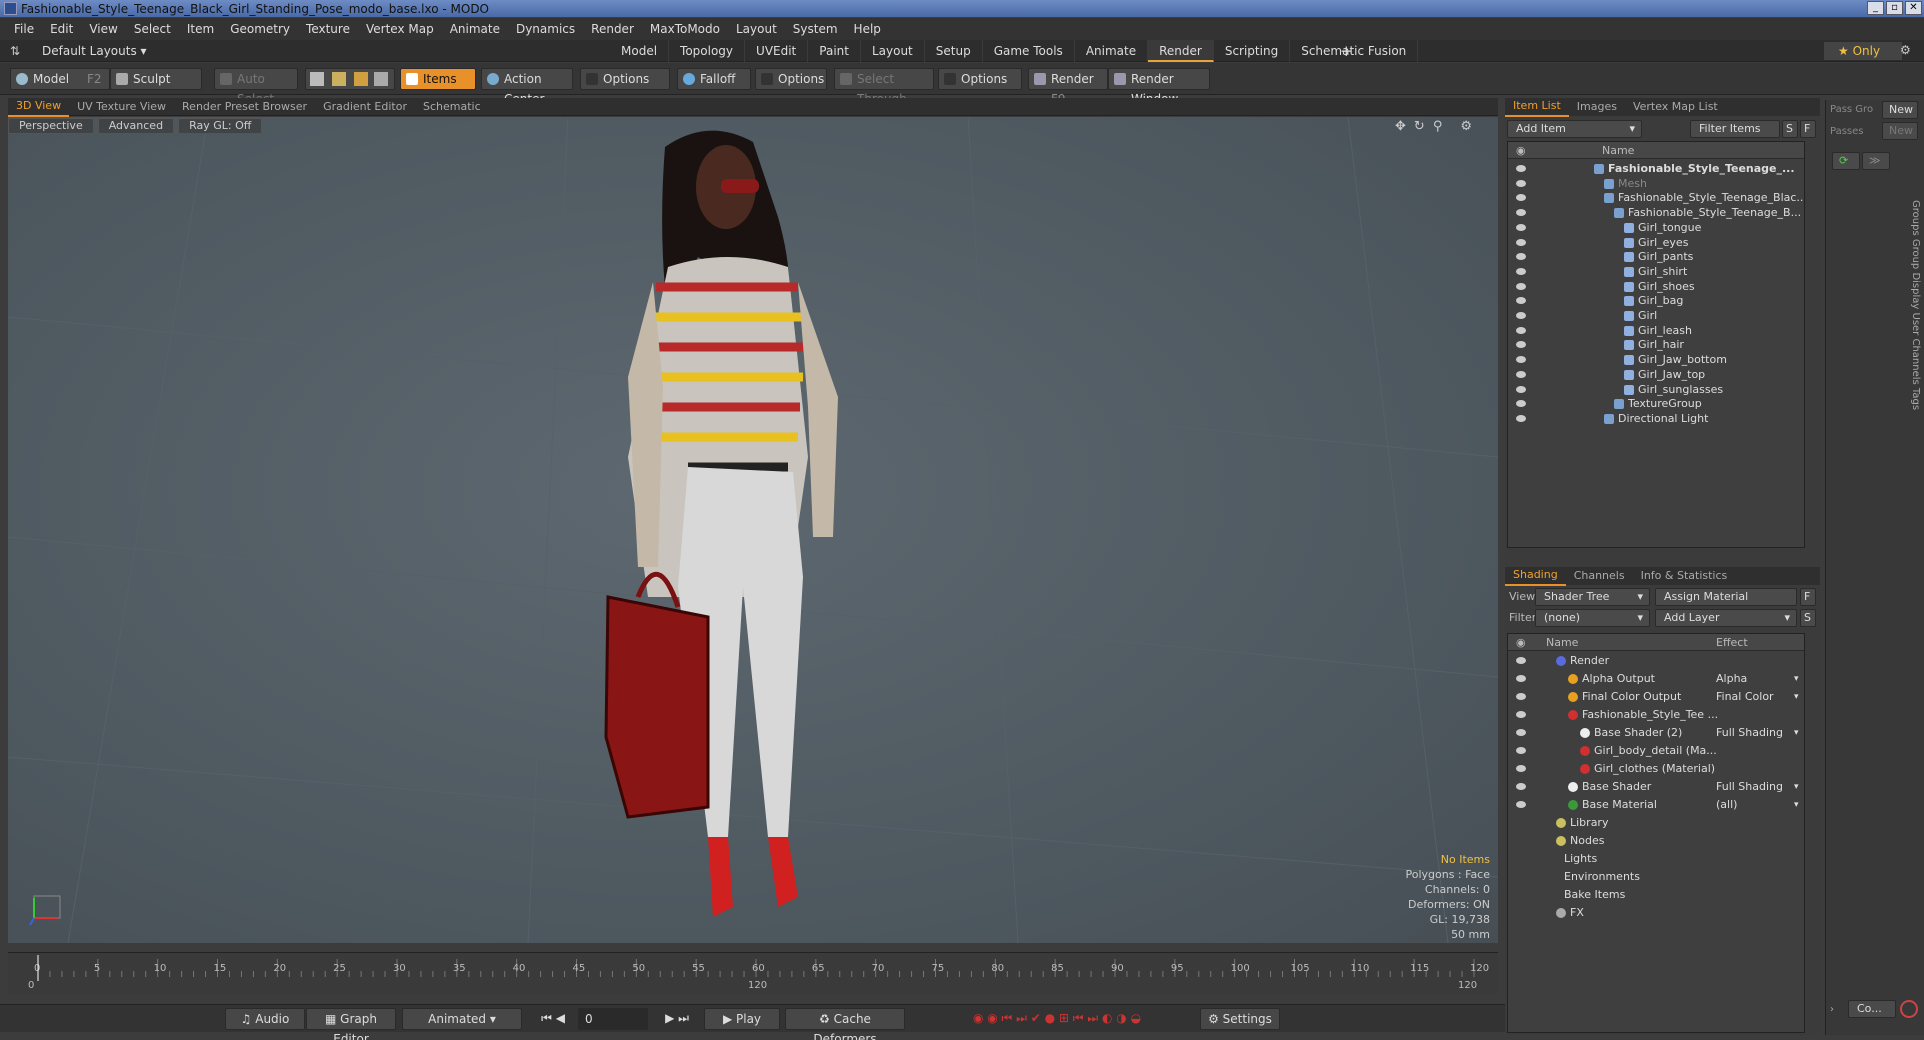 The height and width of the screenshot is (1040, 1924). I want to click on items-mode-button: Items, so click(438, 79).